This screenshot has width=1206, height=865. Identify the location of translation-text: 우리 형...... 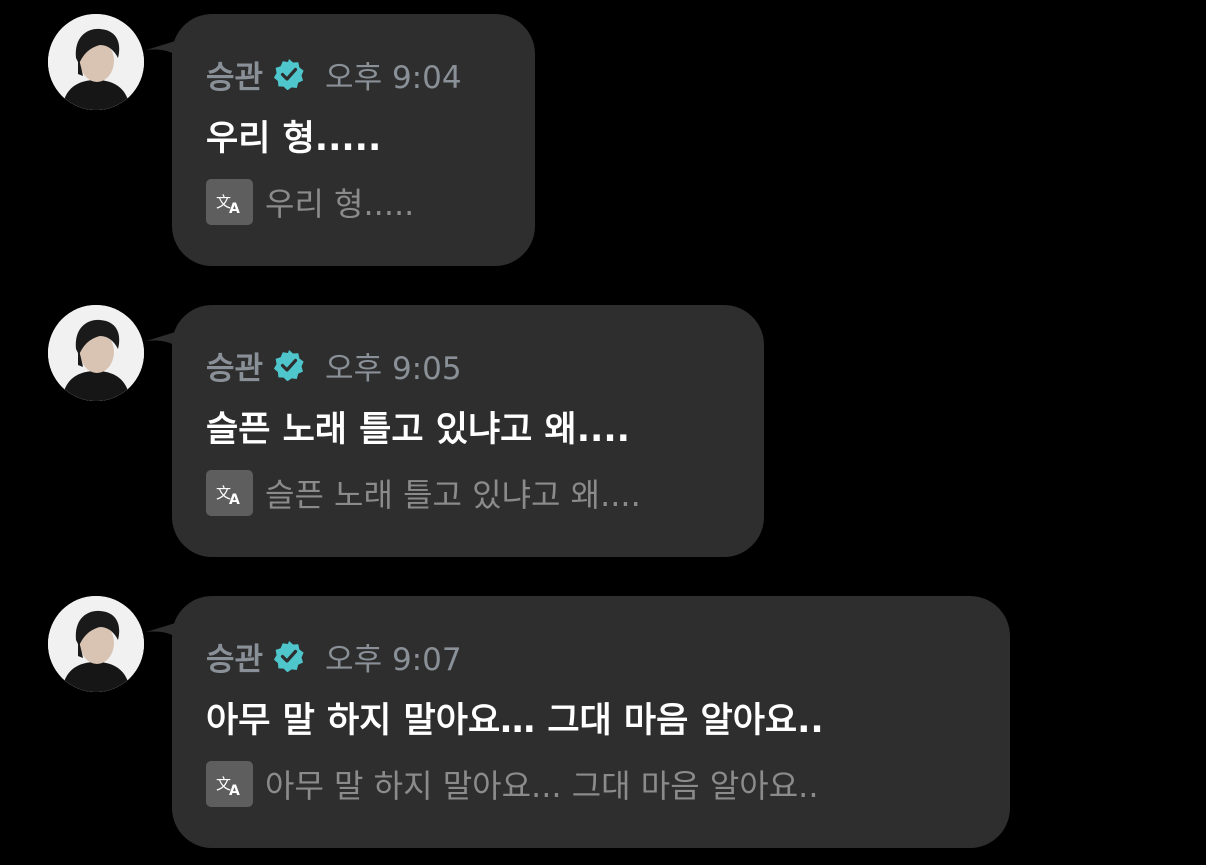
(340, 204).